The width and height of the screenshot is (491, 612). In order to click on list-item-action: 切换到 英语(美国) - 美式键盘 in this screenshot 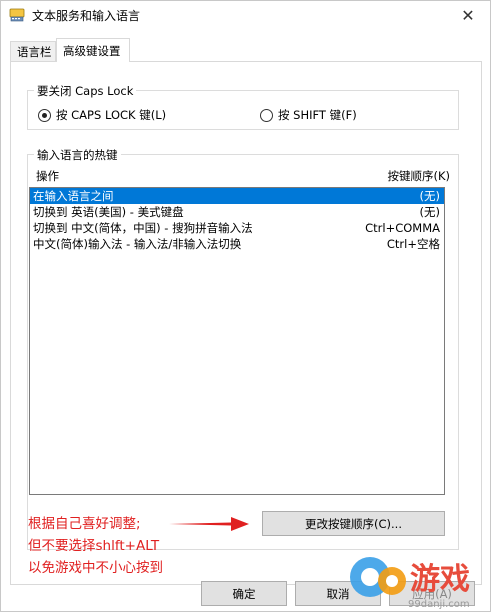, I will do `click(108, 212)`.